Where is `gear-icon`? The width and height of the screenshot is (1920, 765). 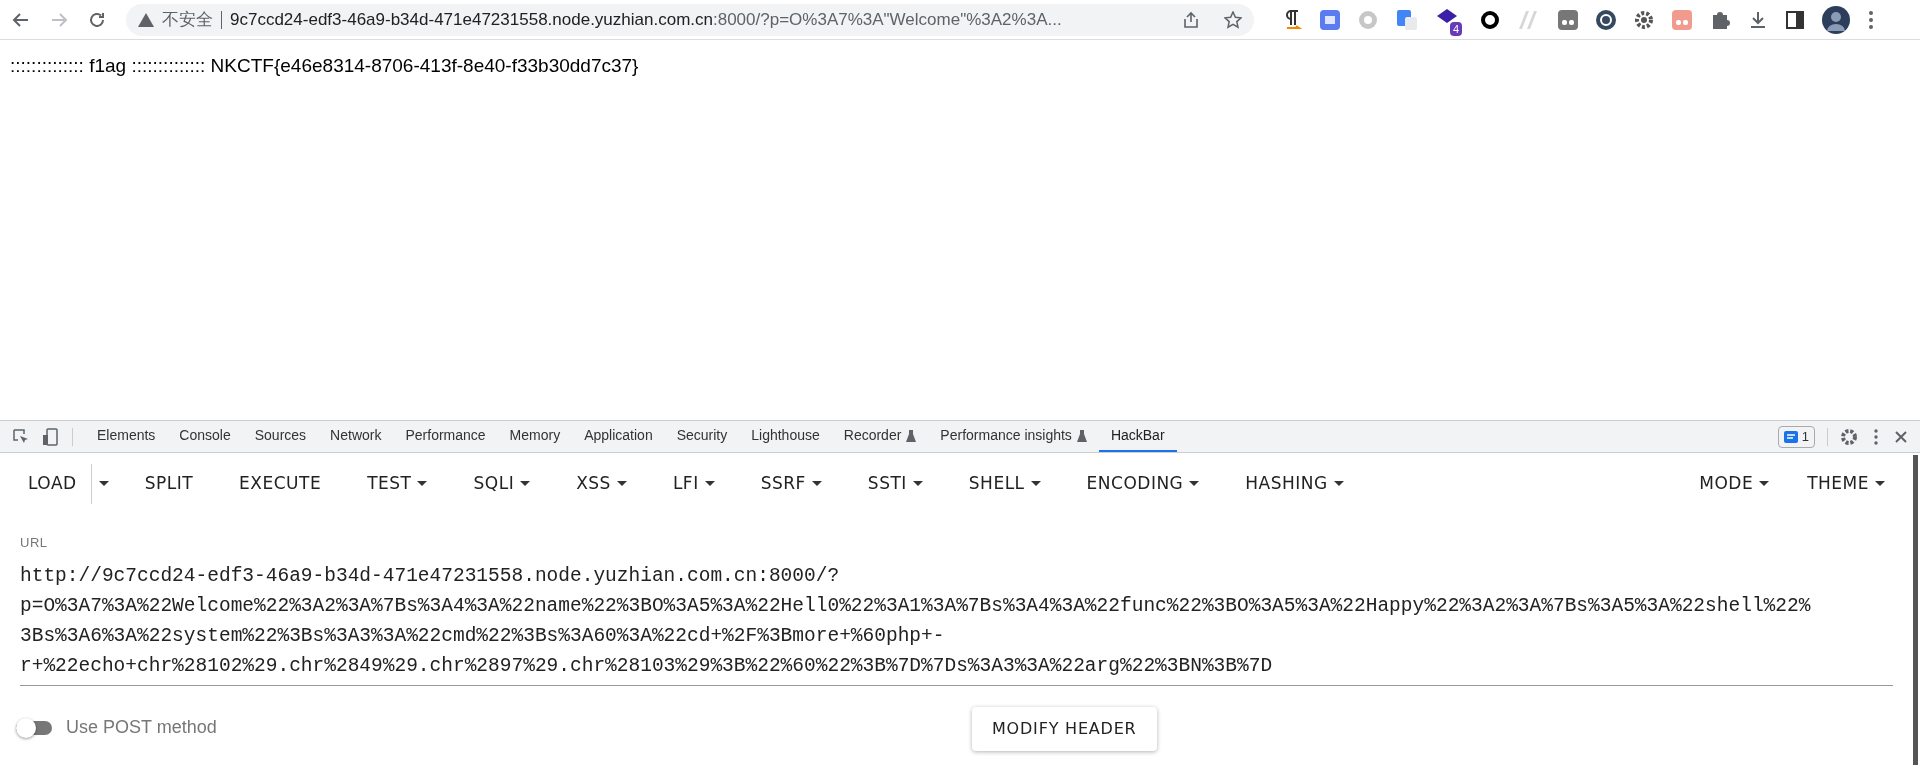
gear-icon is located at coordinates (1644, 19).